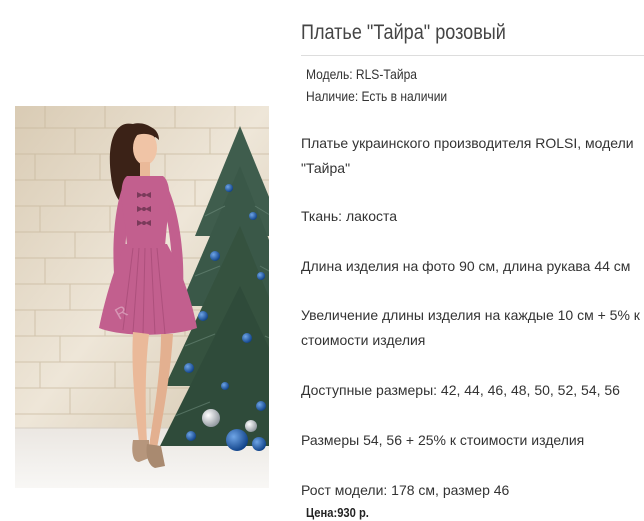  What do you see at coordinates (353, 512) in the screenshot?
I see `price-value: 930 р.` at bounding box center [353, 512].